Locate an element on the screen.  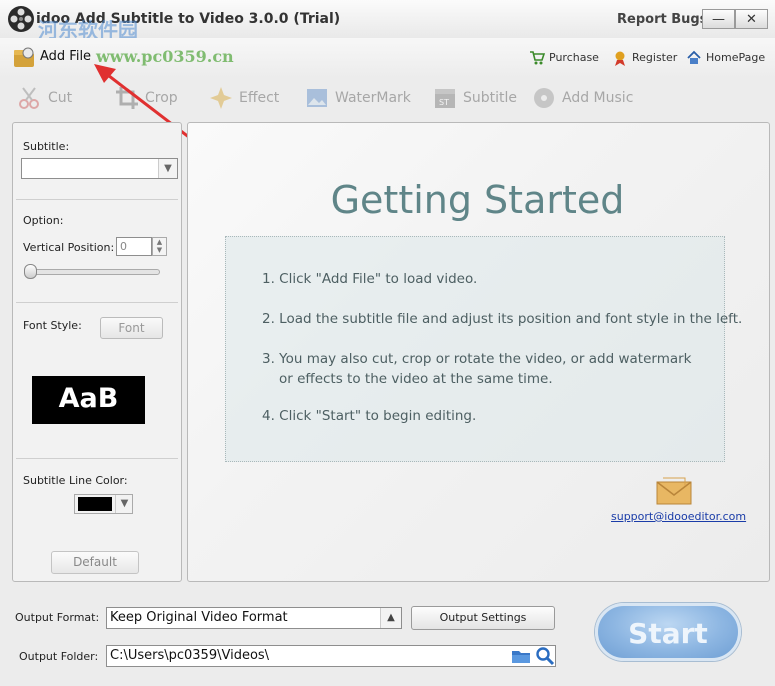
option-label: Option: is located at coordinates (43, 220).